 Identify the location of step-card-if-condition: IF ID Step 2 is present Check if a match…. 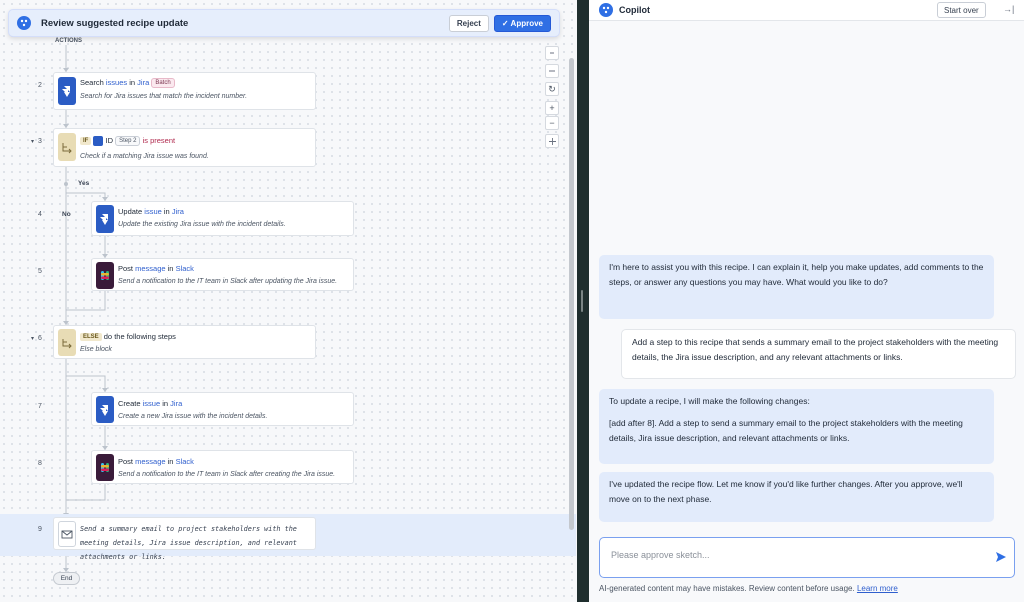
(184, 147).